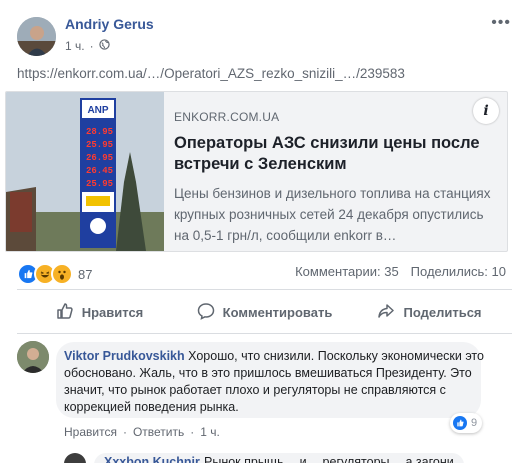 This screenshot has width=529, height=463. What do you see at coordinates (400, 271) in the screenshot?
I see `post-stats: Комментарии: 35 Поделились: 10` at bounding box center [400, 271].